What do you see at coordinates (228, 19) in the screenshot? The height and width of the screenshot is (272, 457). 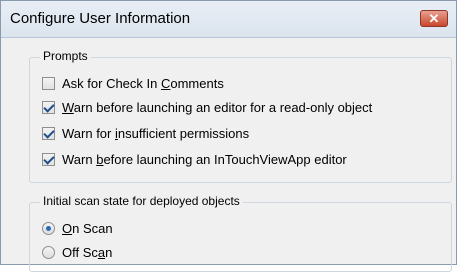 I see `title-bar: Configure User Information ✕` at bounding box center [228, 19].